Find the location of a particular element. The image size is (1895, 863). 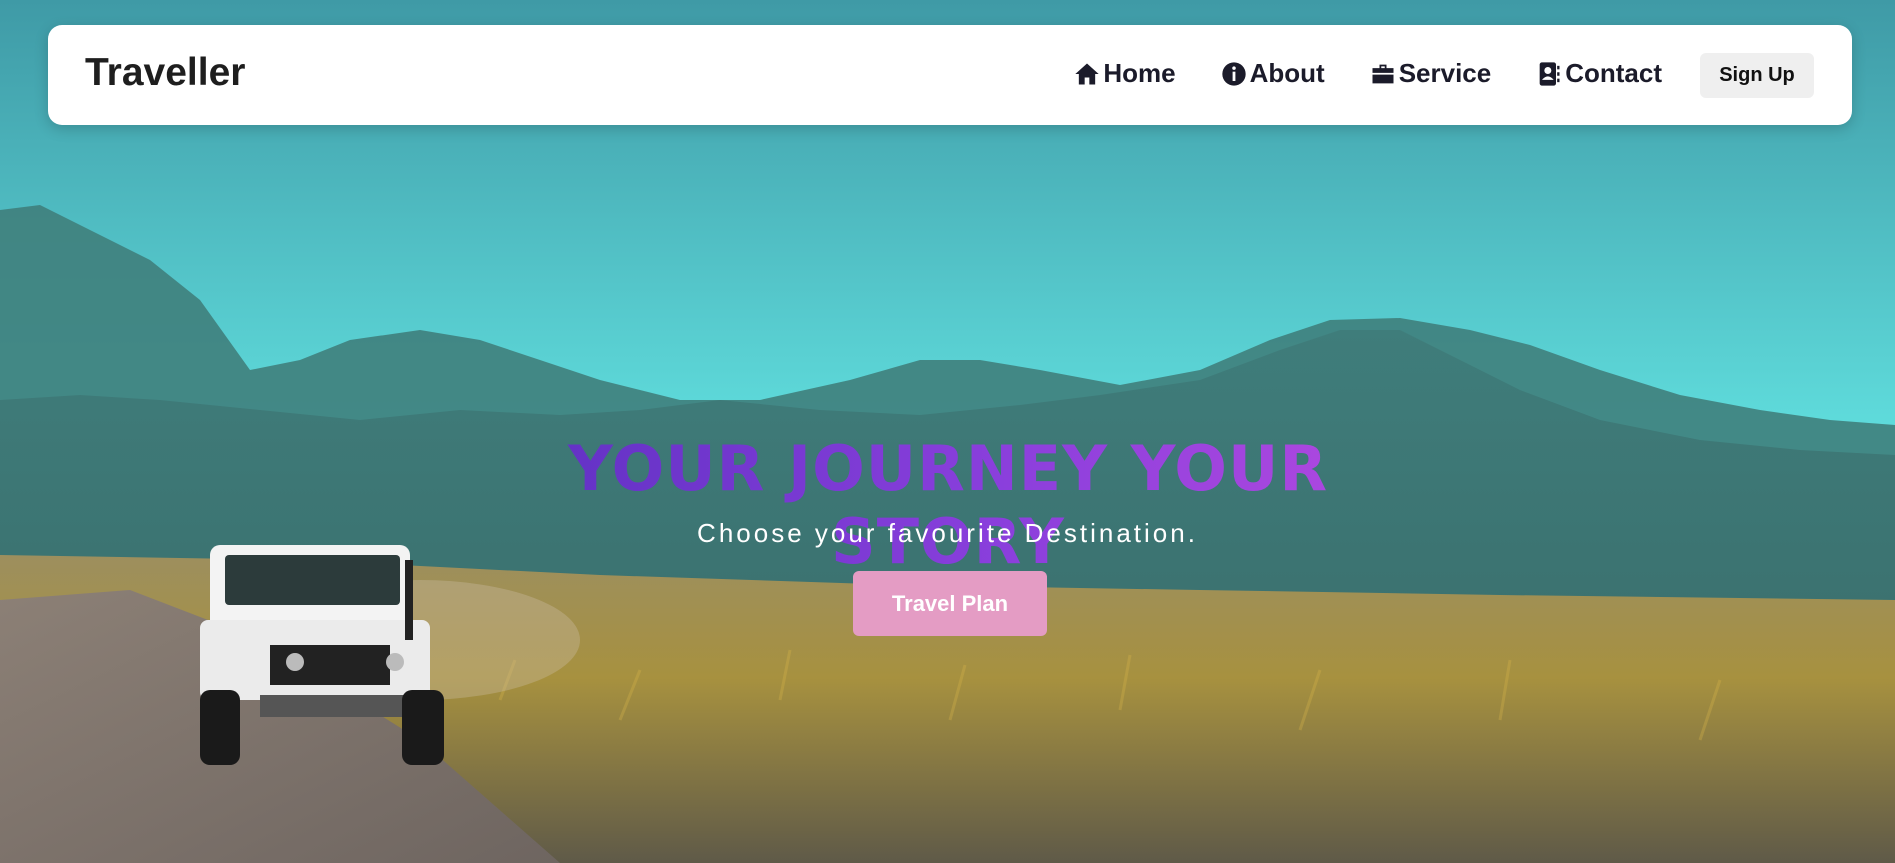

nav-link-about: About is located at coordinates (1272, 73).